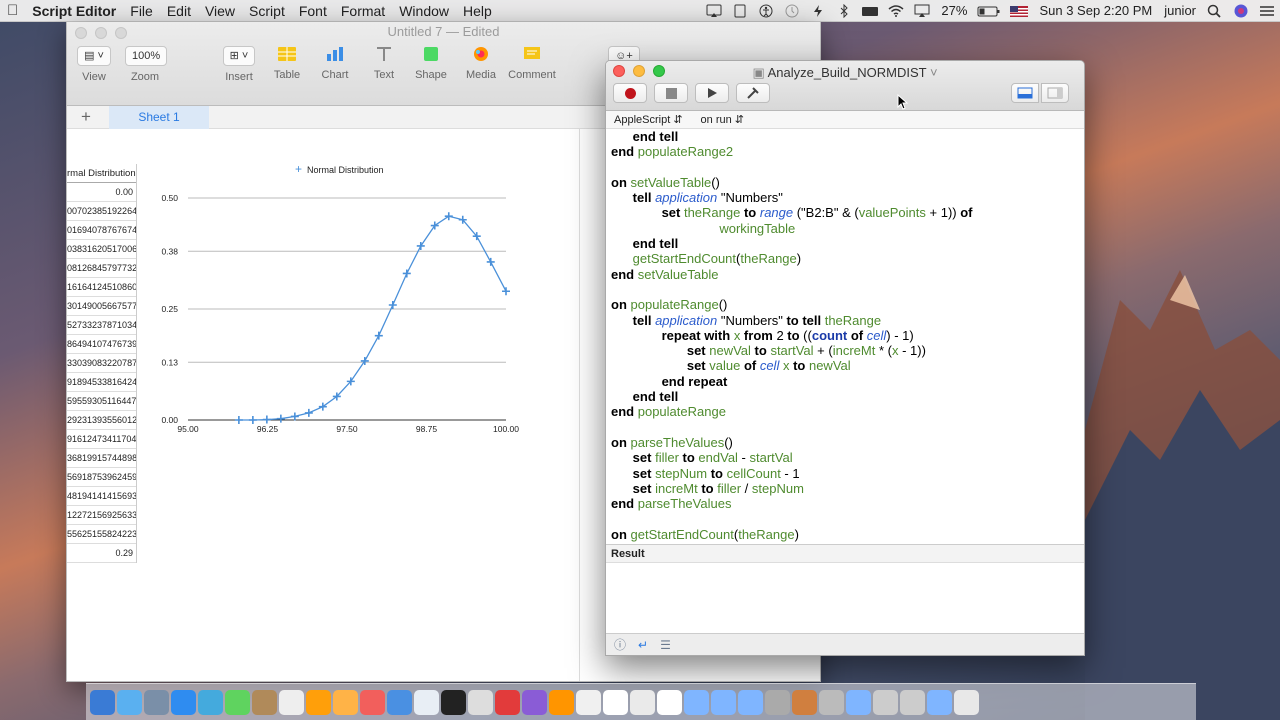 Image resolution: width=1280 pixels, height=720 pixels. What do you see at coordinates (318, 702) in the screenshot?
I see `chrome-icon` at bounding box center [318, 702].